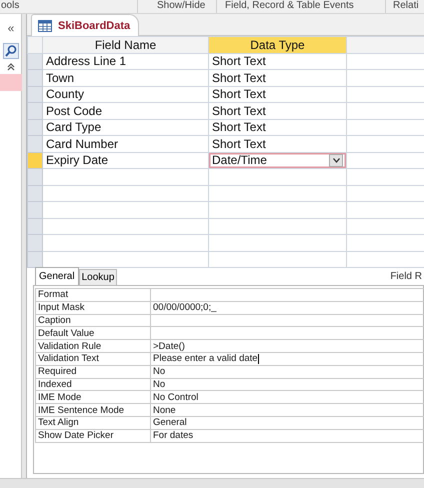 The image size is (424, 488). What do you see at coordinates (406, 6) in the screenshot?
I see `ribbon-group-label: Relati` at bounding box center [406, 6].